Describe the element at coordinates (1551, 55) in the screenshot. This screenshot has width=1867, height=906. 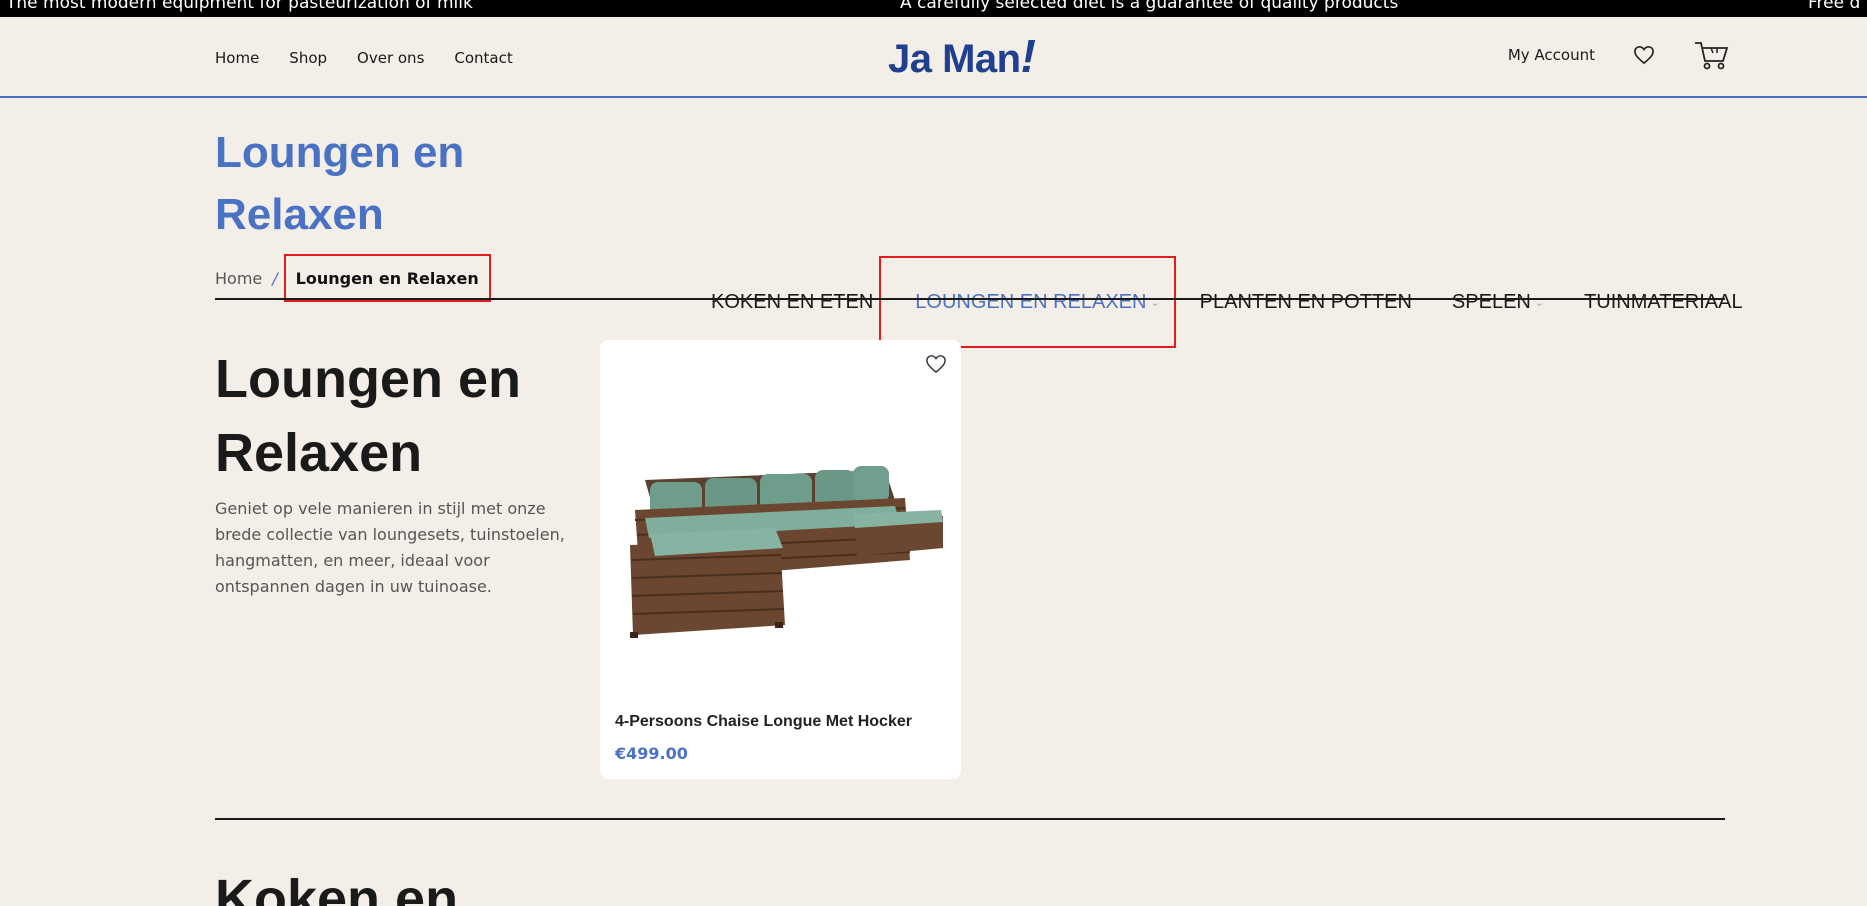
I see `my-account-link: My Account` at that location.